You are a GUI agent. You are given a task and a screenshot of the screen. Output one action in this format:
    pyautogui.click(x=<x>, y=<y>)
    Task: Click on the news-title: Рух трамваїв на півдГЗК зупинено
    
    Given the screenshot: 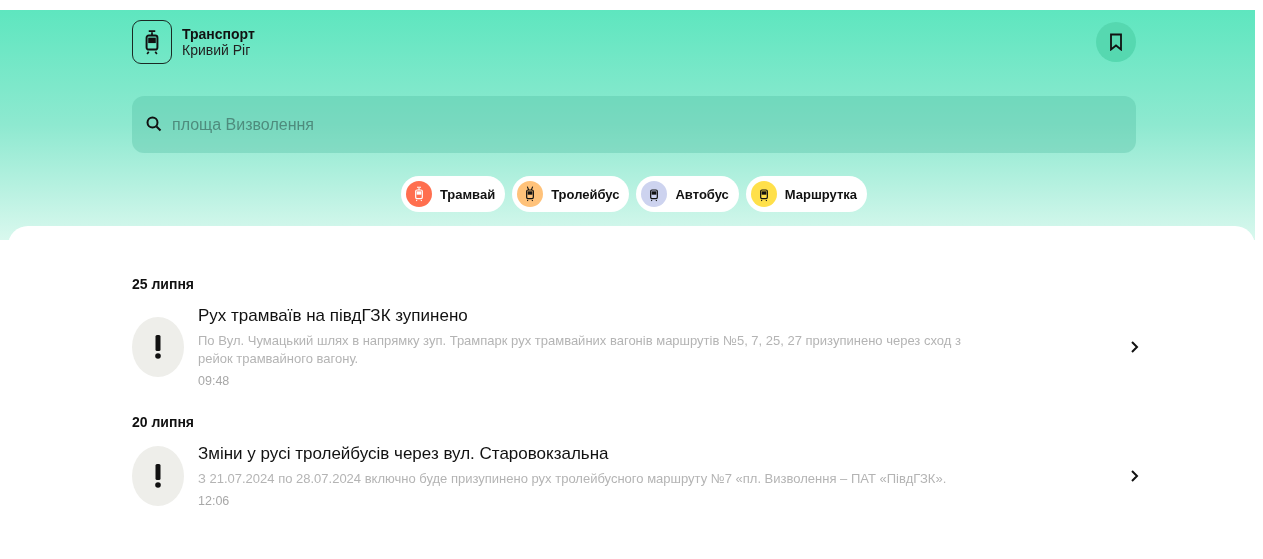 What is the action you would take?
    pyautogui.click(x=633, y=316)
    